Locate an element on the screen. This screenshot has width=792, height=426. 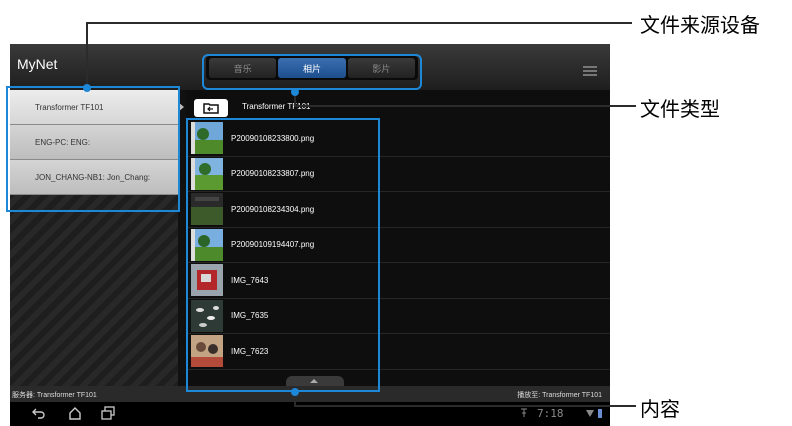
callout-source-device: 文件来源设备 is located at coordinates (700, 25).